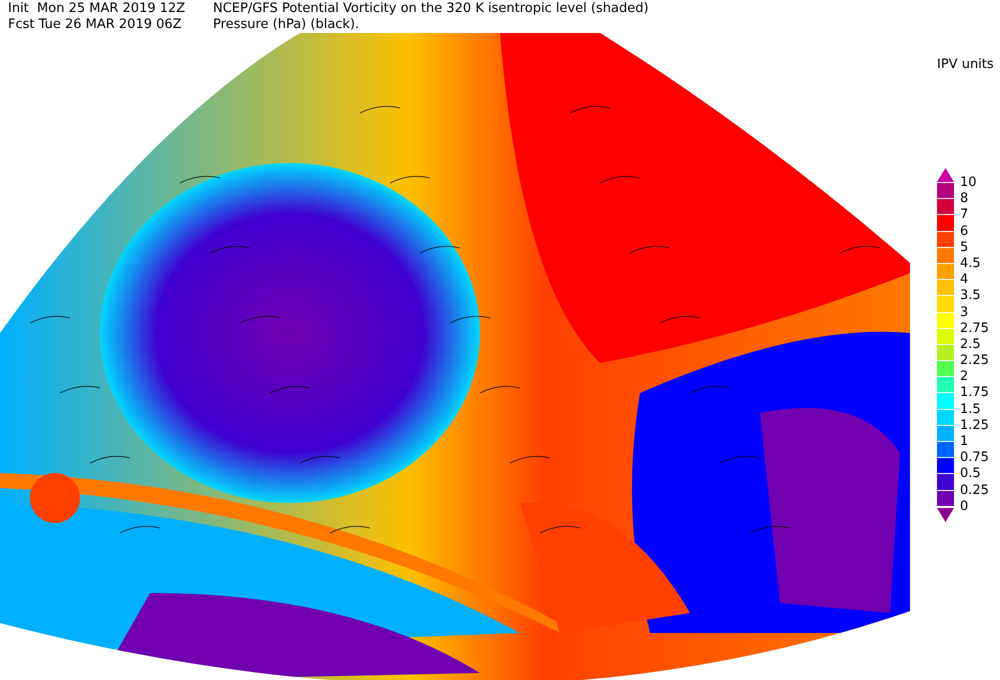  I want to click on legend-label: 0, so click(965, 506).